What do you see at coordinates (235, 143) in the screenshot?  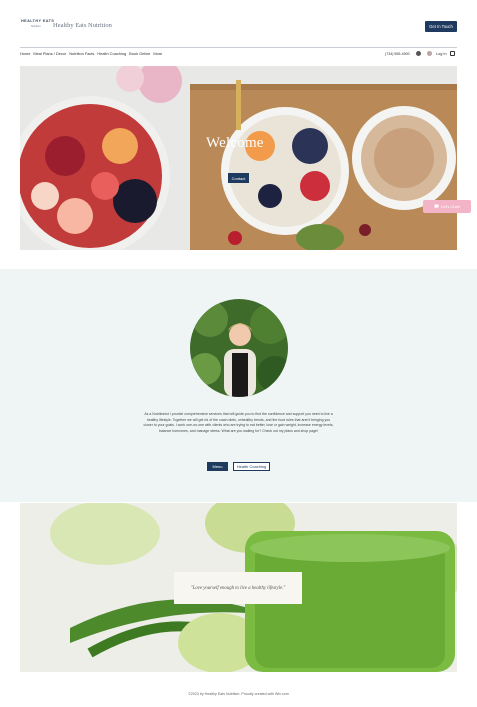 I see `hero-title: Welcome` at bounding box center [235, 143].